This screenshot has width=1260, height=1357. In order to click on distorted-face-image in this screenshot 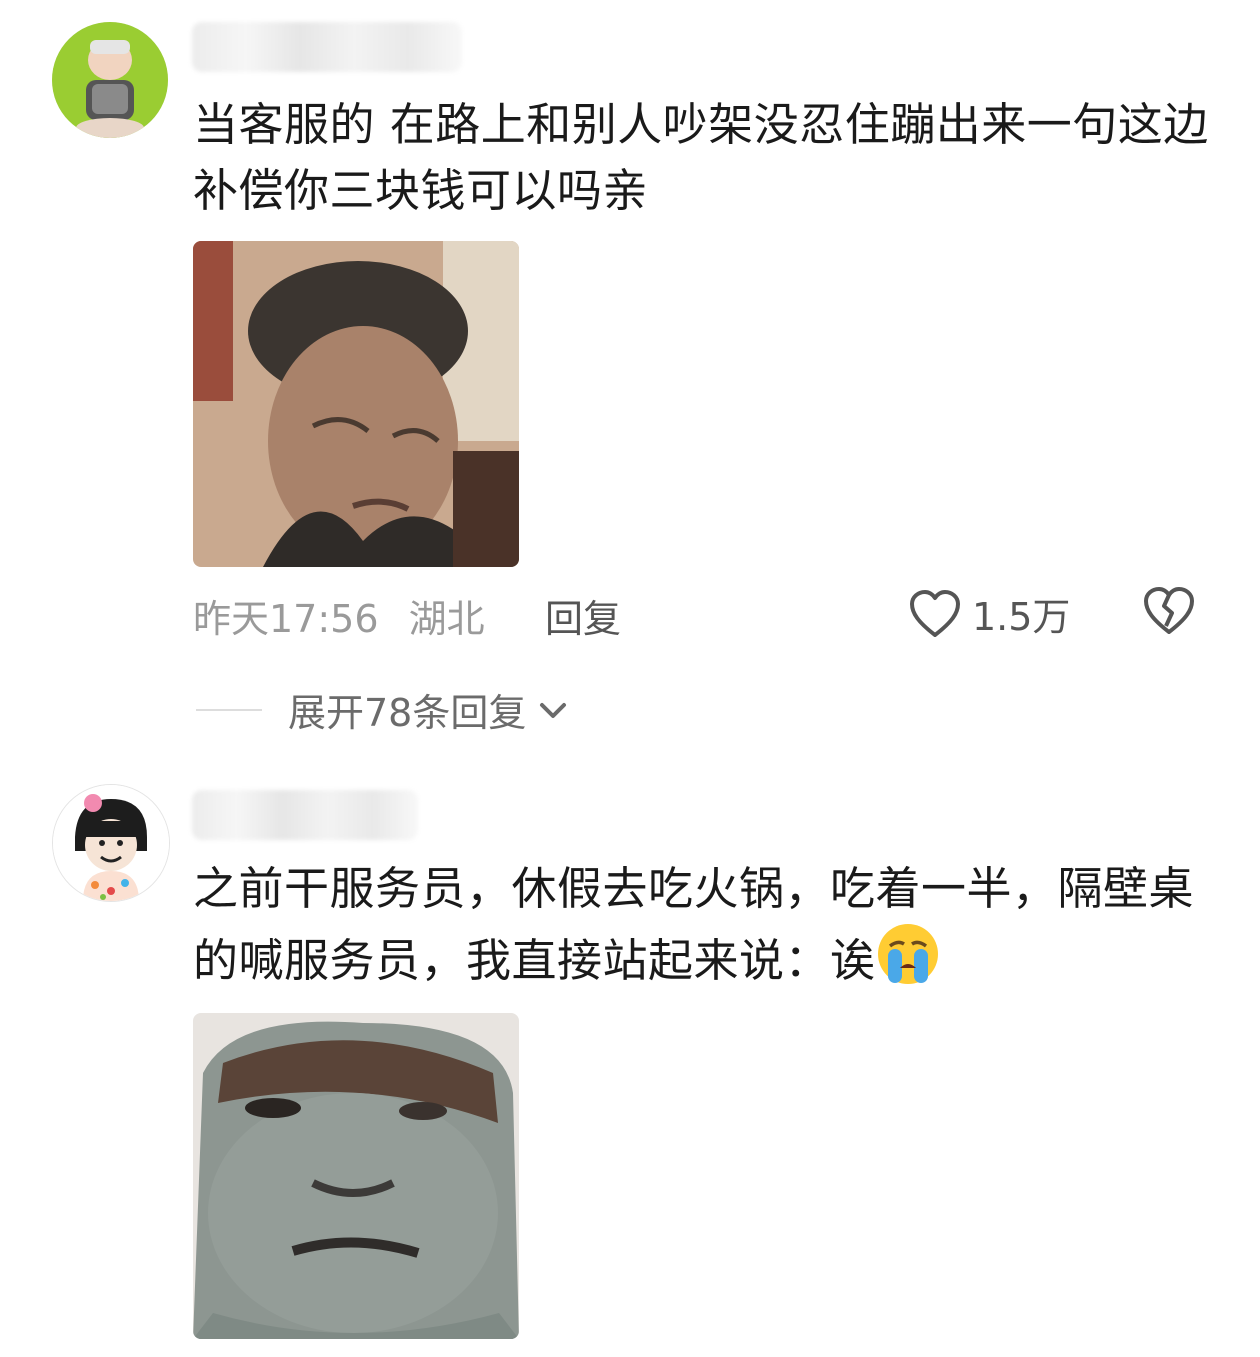, I will do `click(356, 1176)`.